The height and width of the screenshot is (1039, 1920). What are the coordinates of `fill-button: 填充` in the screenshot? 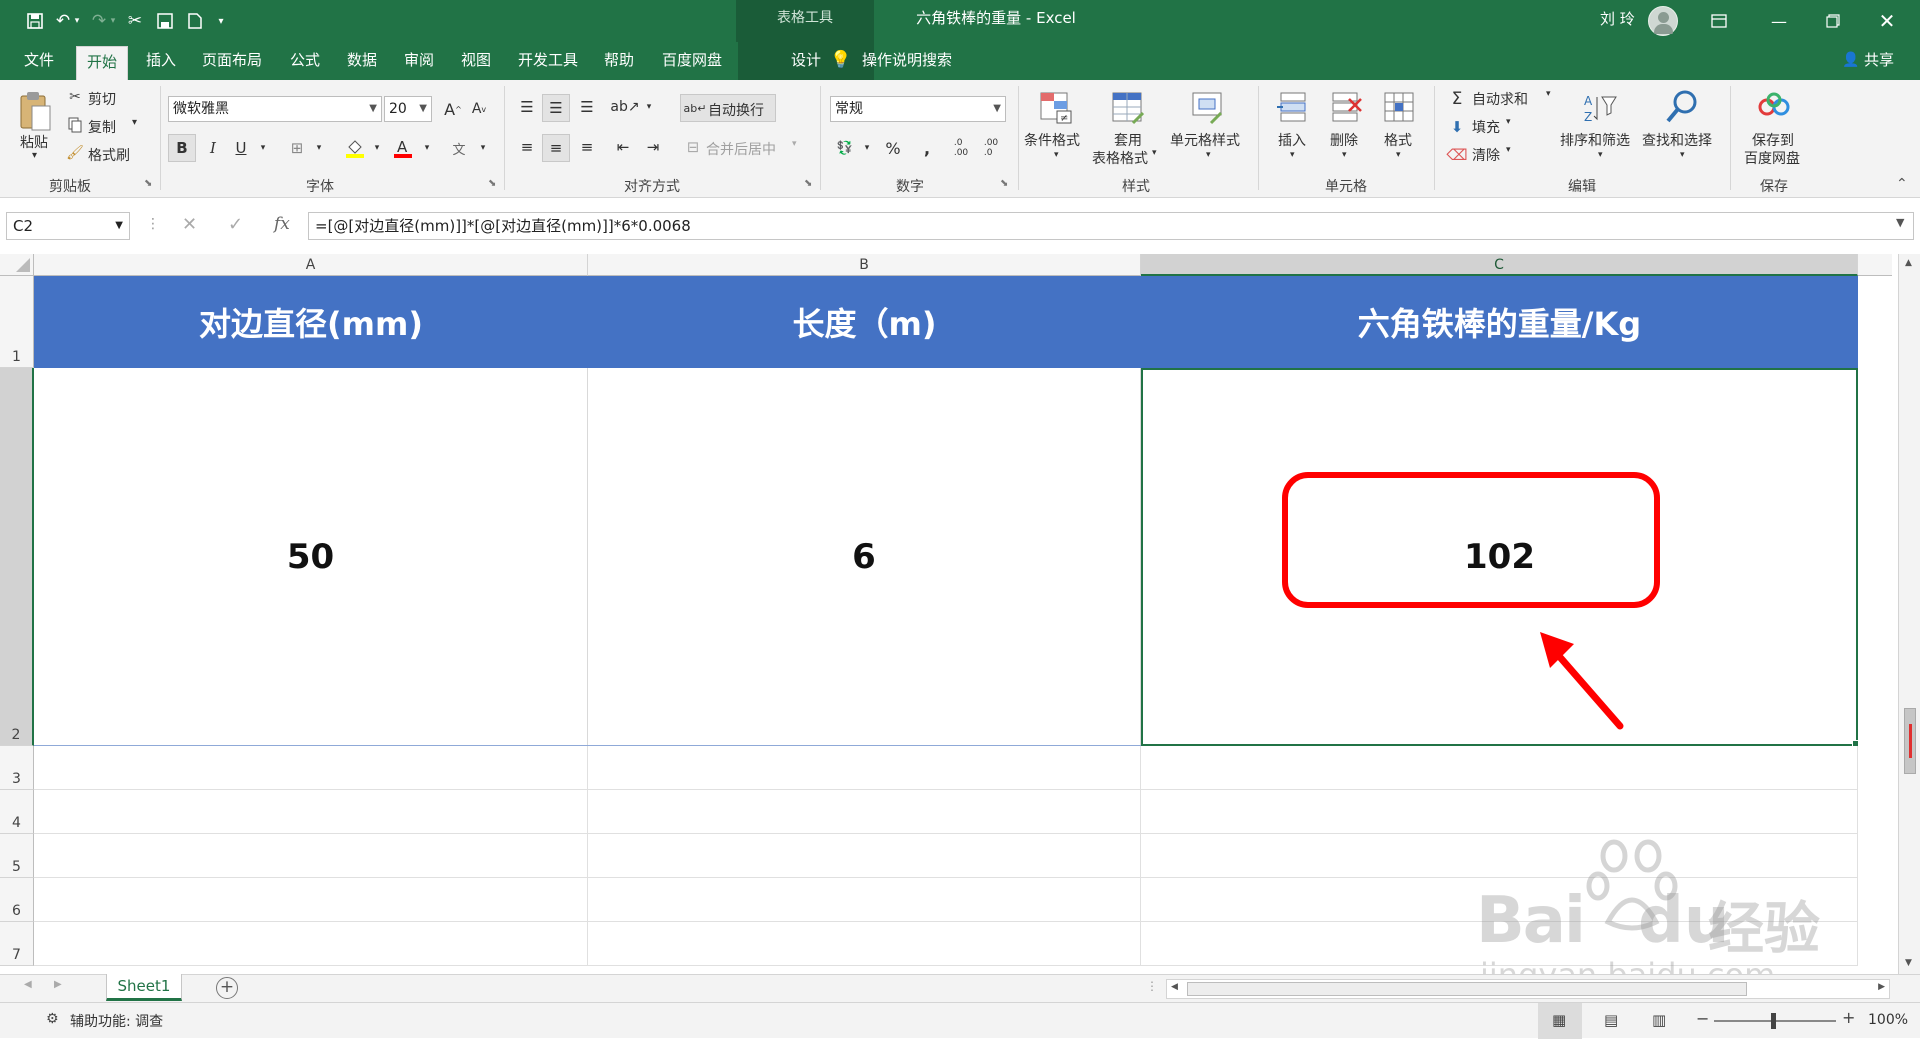 It's located at (1486, 127).